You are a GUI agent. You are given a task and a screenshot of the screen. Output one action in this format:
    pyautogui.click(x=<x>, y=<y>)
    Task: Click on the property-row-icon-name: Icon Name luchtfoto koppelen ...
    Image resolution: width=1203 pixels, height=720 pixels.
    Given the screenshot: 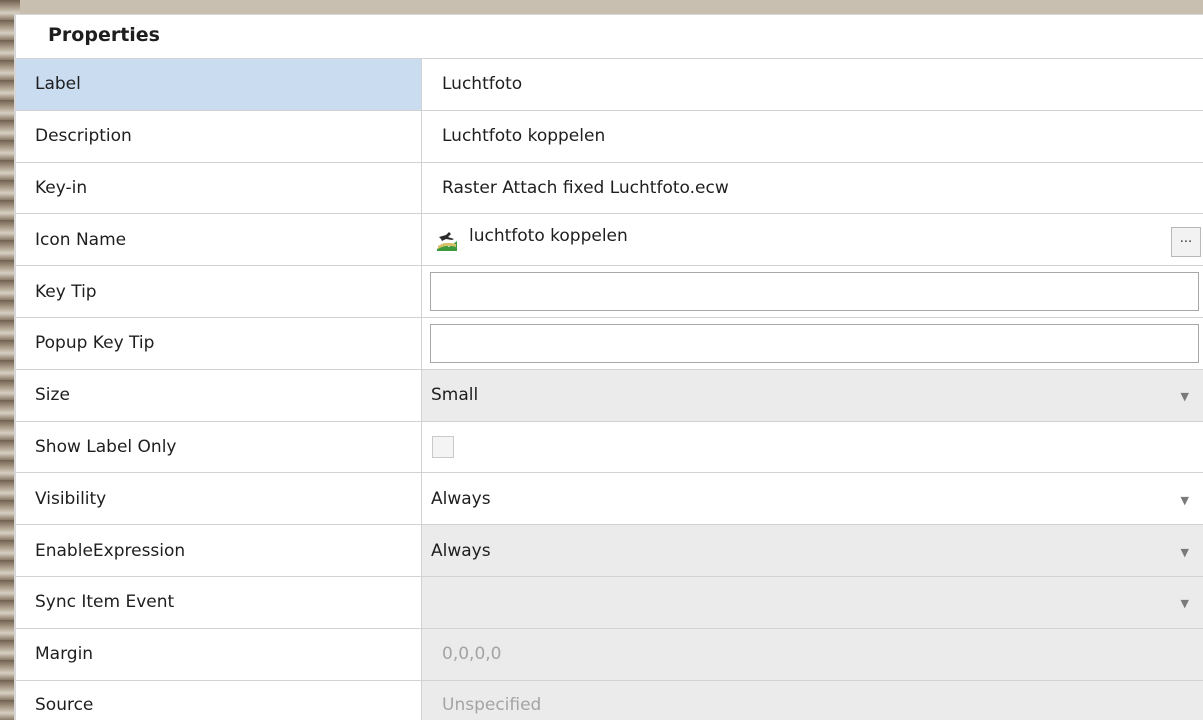 What is the action you would take?
    pyautogui.click(x=609, y=239)
    